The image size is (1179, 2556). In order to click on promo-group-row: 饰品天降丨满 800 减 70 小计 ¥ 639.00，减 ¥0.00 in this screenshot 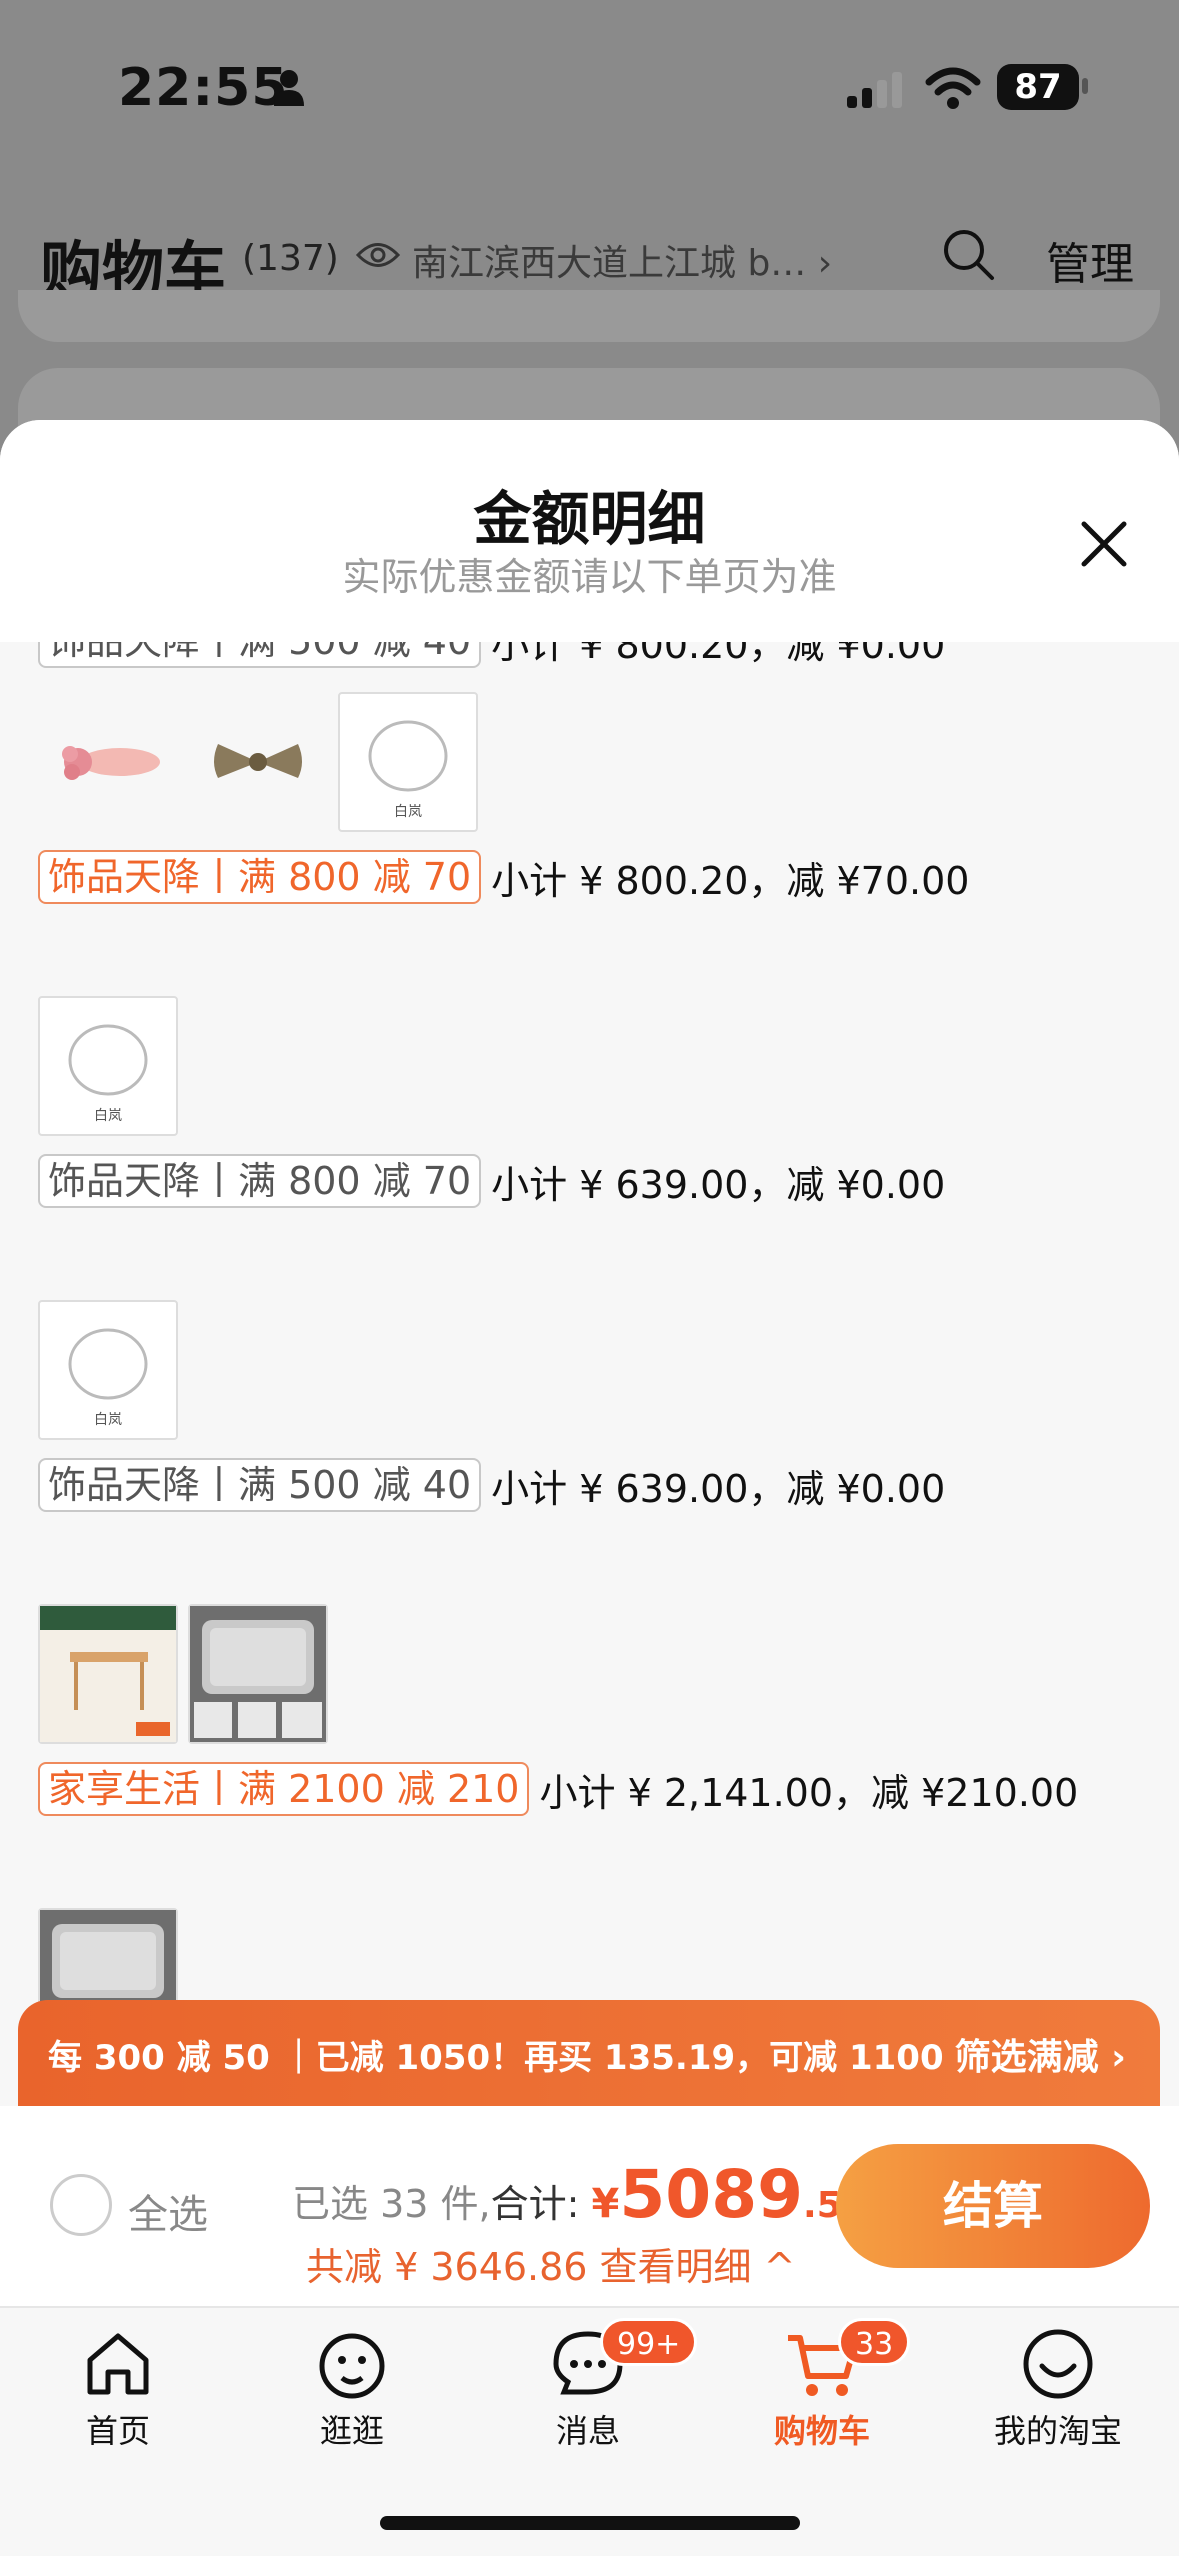, I will do `click(491, 1181)`.